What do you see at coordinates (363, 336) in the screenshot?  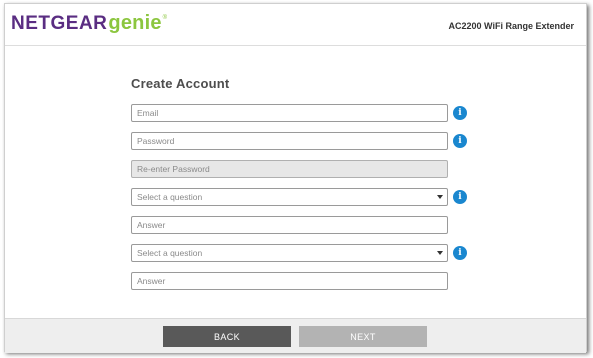 I see `next-button: NEXT` at bounding box center [363, 336].